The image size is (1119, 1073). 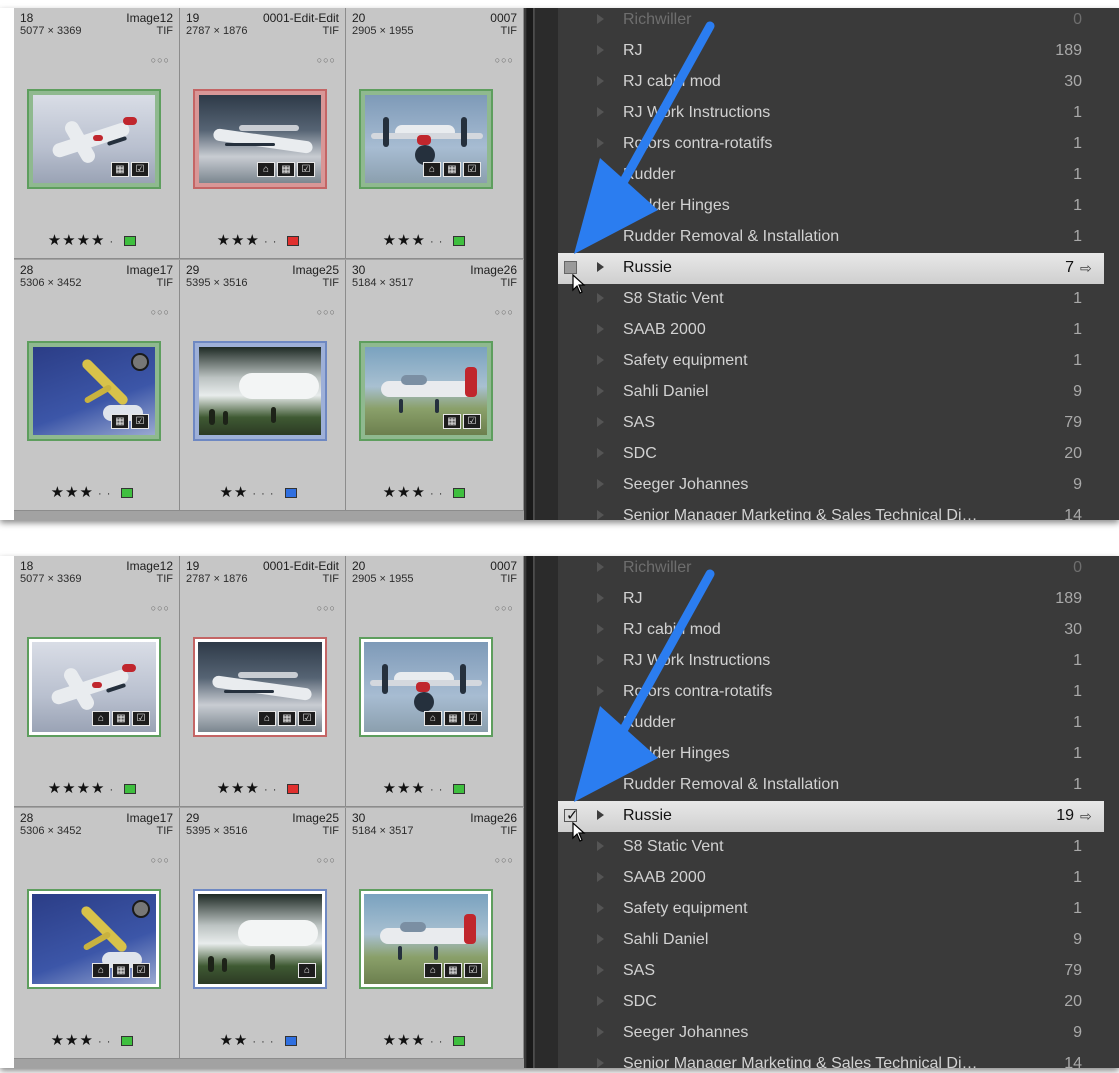 I want to click on thumbnail-cell: 20 0007 2905 × 1955 TIF ○○○ ⌂ ▦ ☑ ★★★ · ·, so click(x=435, y=681).